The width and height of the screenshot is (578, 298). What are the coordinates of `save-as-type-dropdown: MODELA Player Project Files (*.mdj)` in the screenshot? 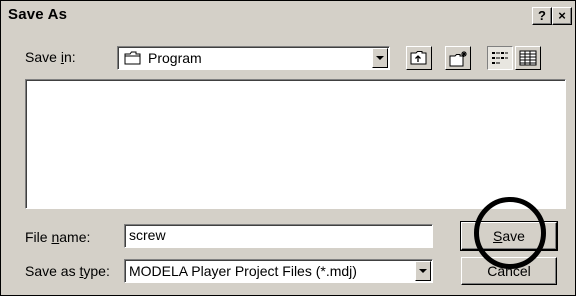 It's located at (278, 271).